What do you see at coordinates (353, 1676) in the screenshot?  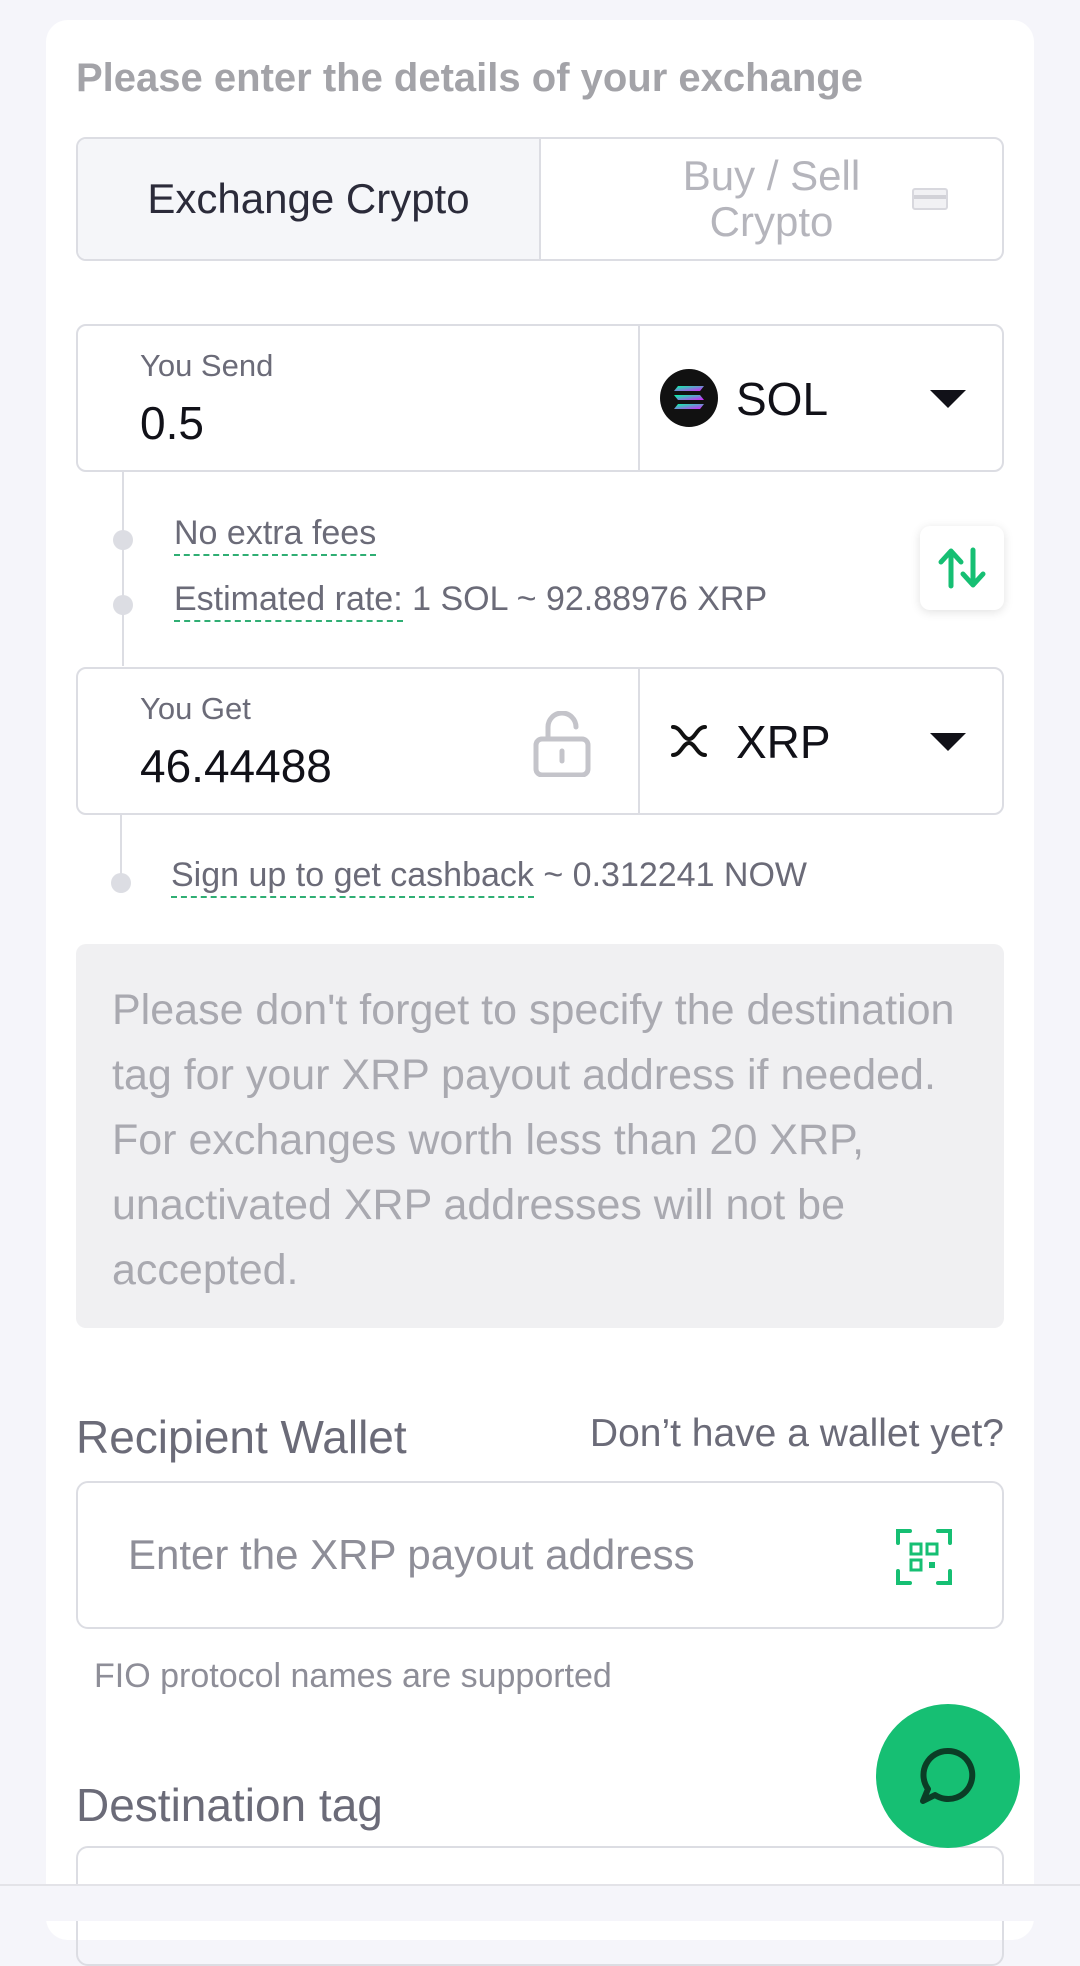 I see `fio-hint: FIO protocol names are supported` at bounding box center [353, 1676].